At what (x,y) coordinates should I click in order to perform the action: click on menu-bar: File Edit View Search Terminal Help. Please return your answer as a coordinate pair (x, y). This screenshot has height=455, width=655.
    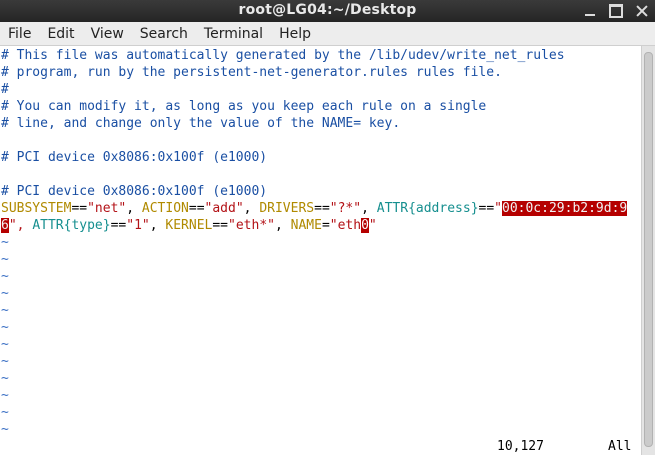
    Looking at the image, I should click on (327, 34).